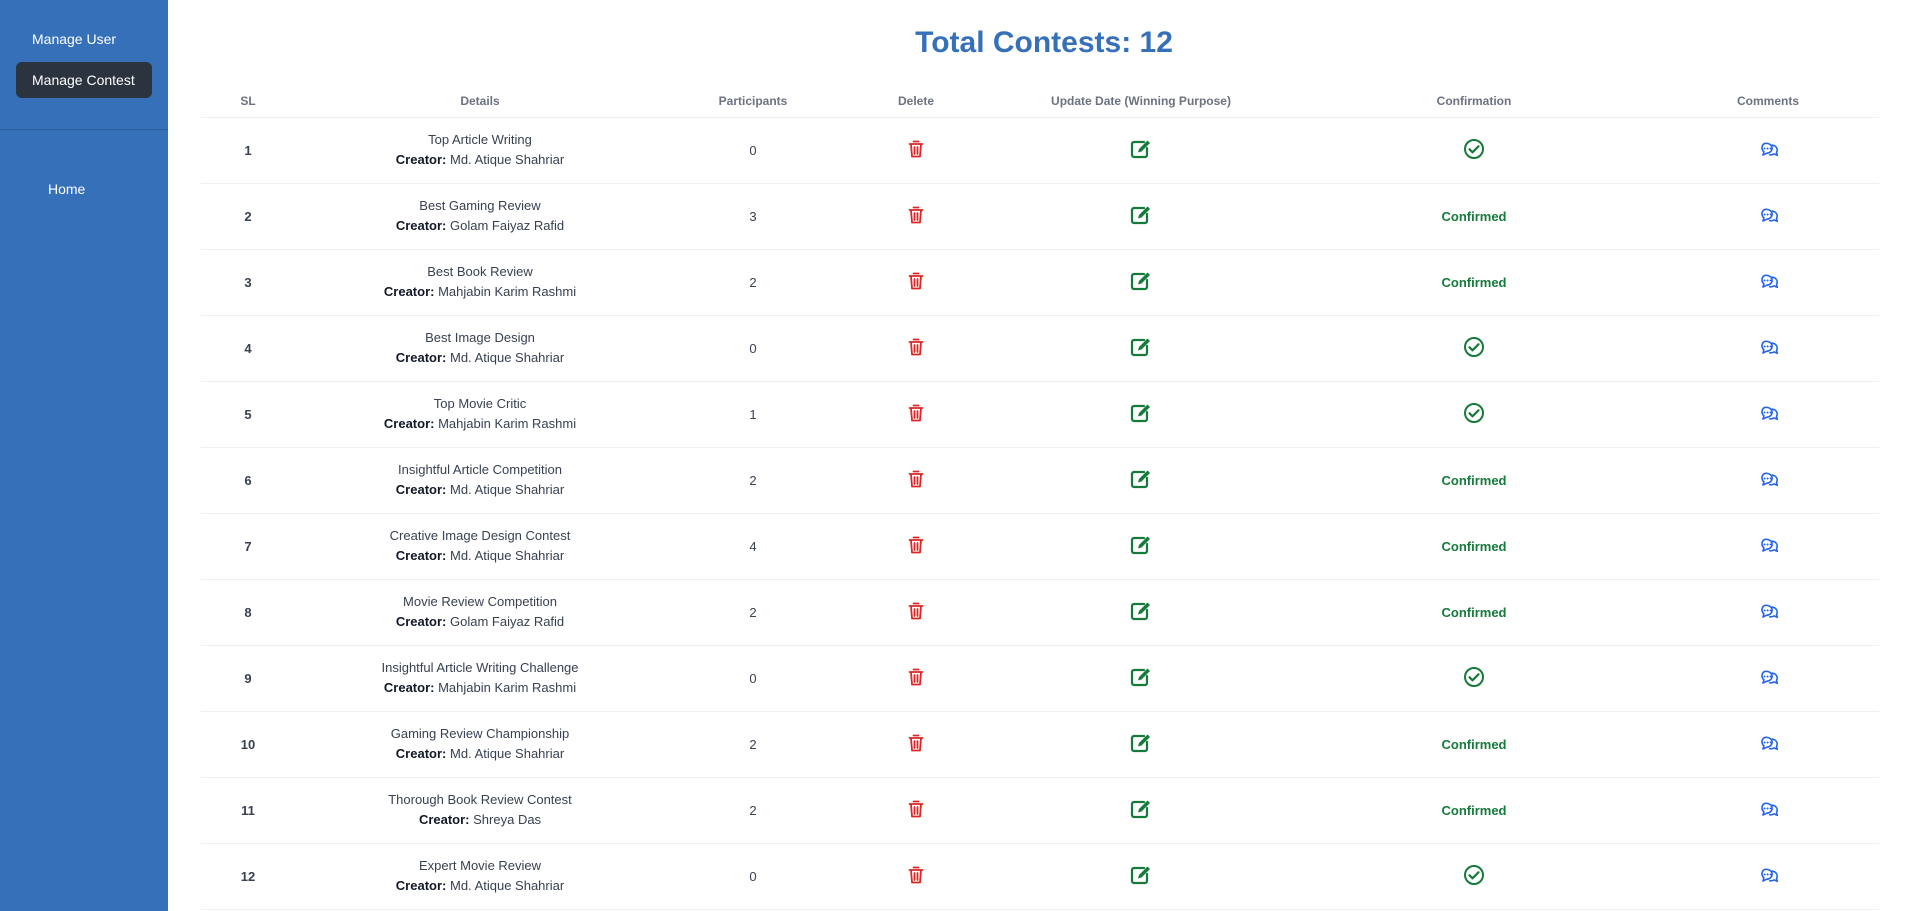 The width and height of the screenshot is (1920, 911). What do you see at coordinates (480, 101) in the screenshot?
I see `column-header-details: Details` at bounding box center [480, 101].